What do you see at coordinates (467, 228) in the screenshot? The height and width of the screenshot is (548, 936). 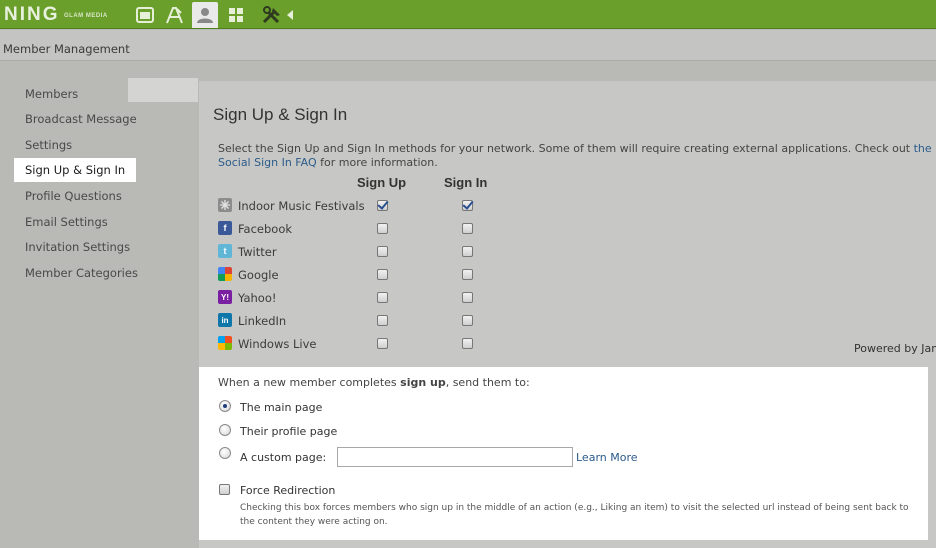 I see `signin-checkbox-facebook` at bounding box center [467, 228].